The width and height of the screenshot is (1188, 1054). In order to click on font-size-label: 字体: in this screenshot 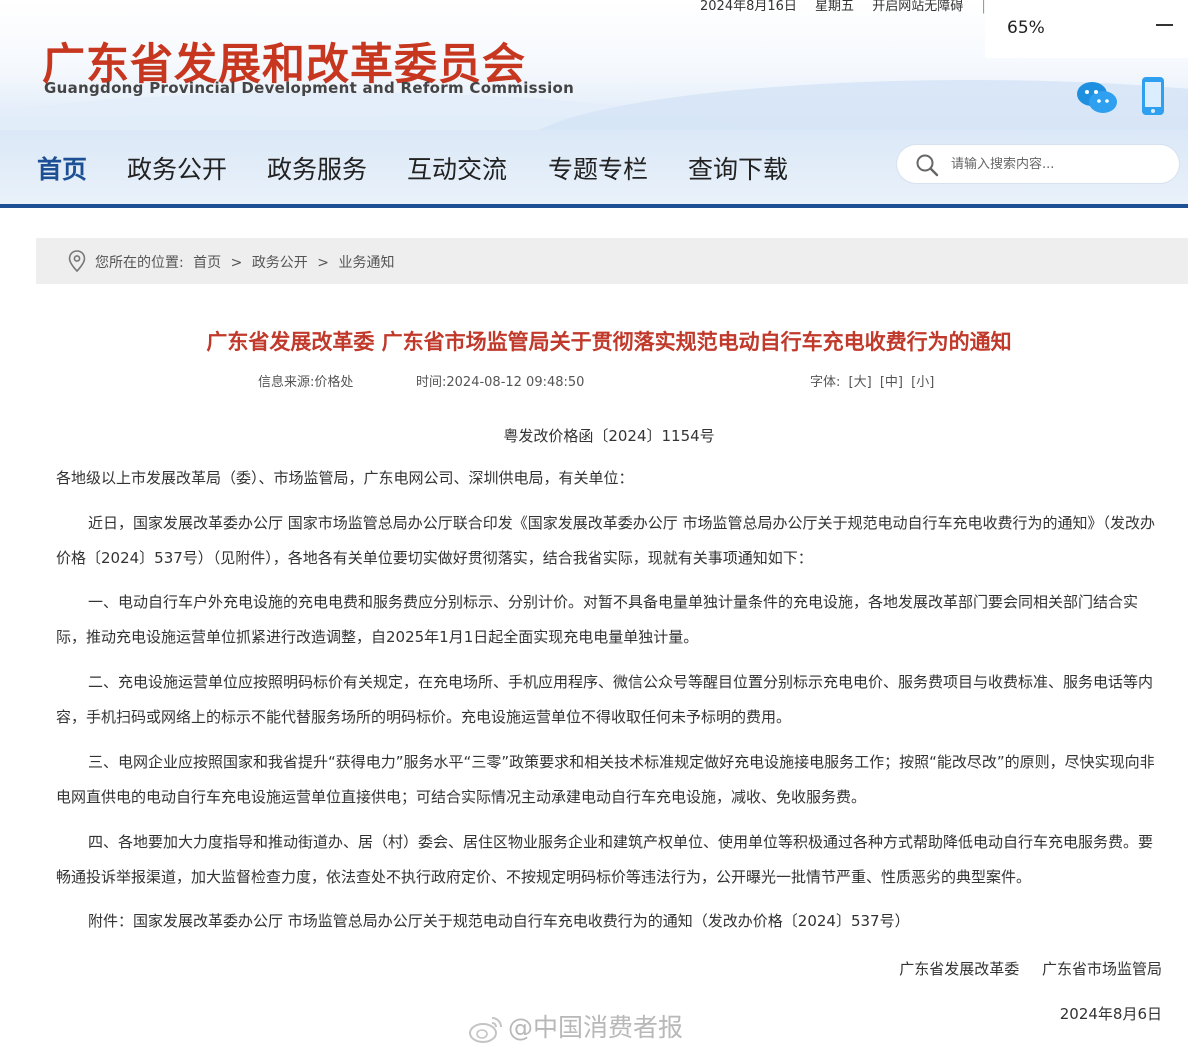, I will do `click(825, 382)`.